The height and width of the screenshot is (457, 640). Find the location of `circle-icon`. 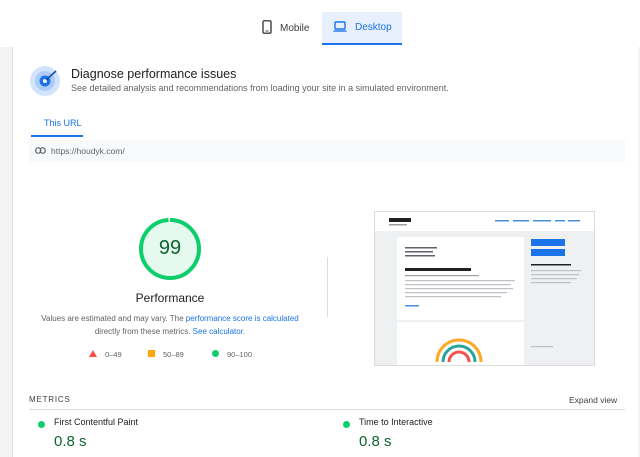

circle-icon is located at coordinates (215, 354).